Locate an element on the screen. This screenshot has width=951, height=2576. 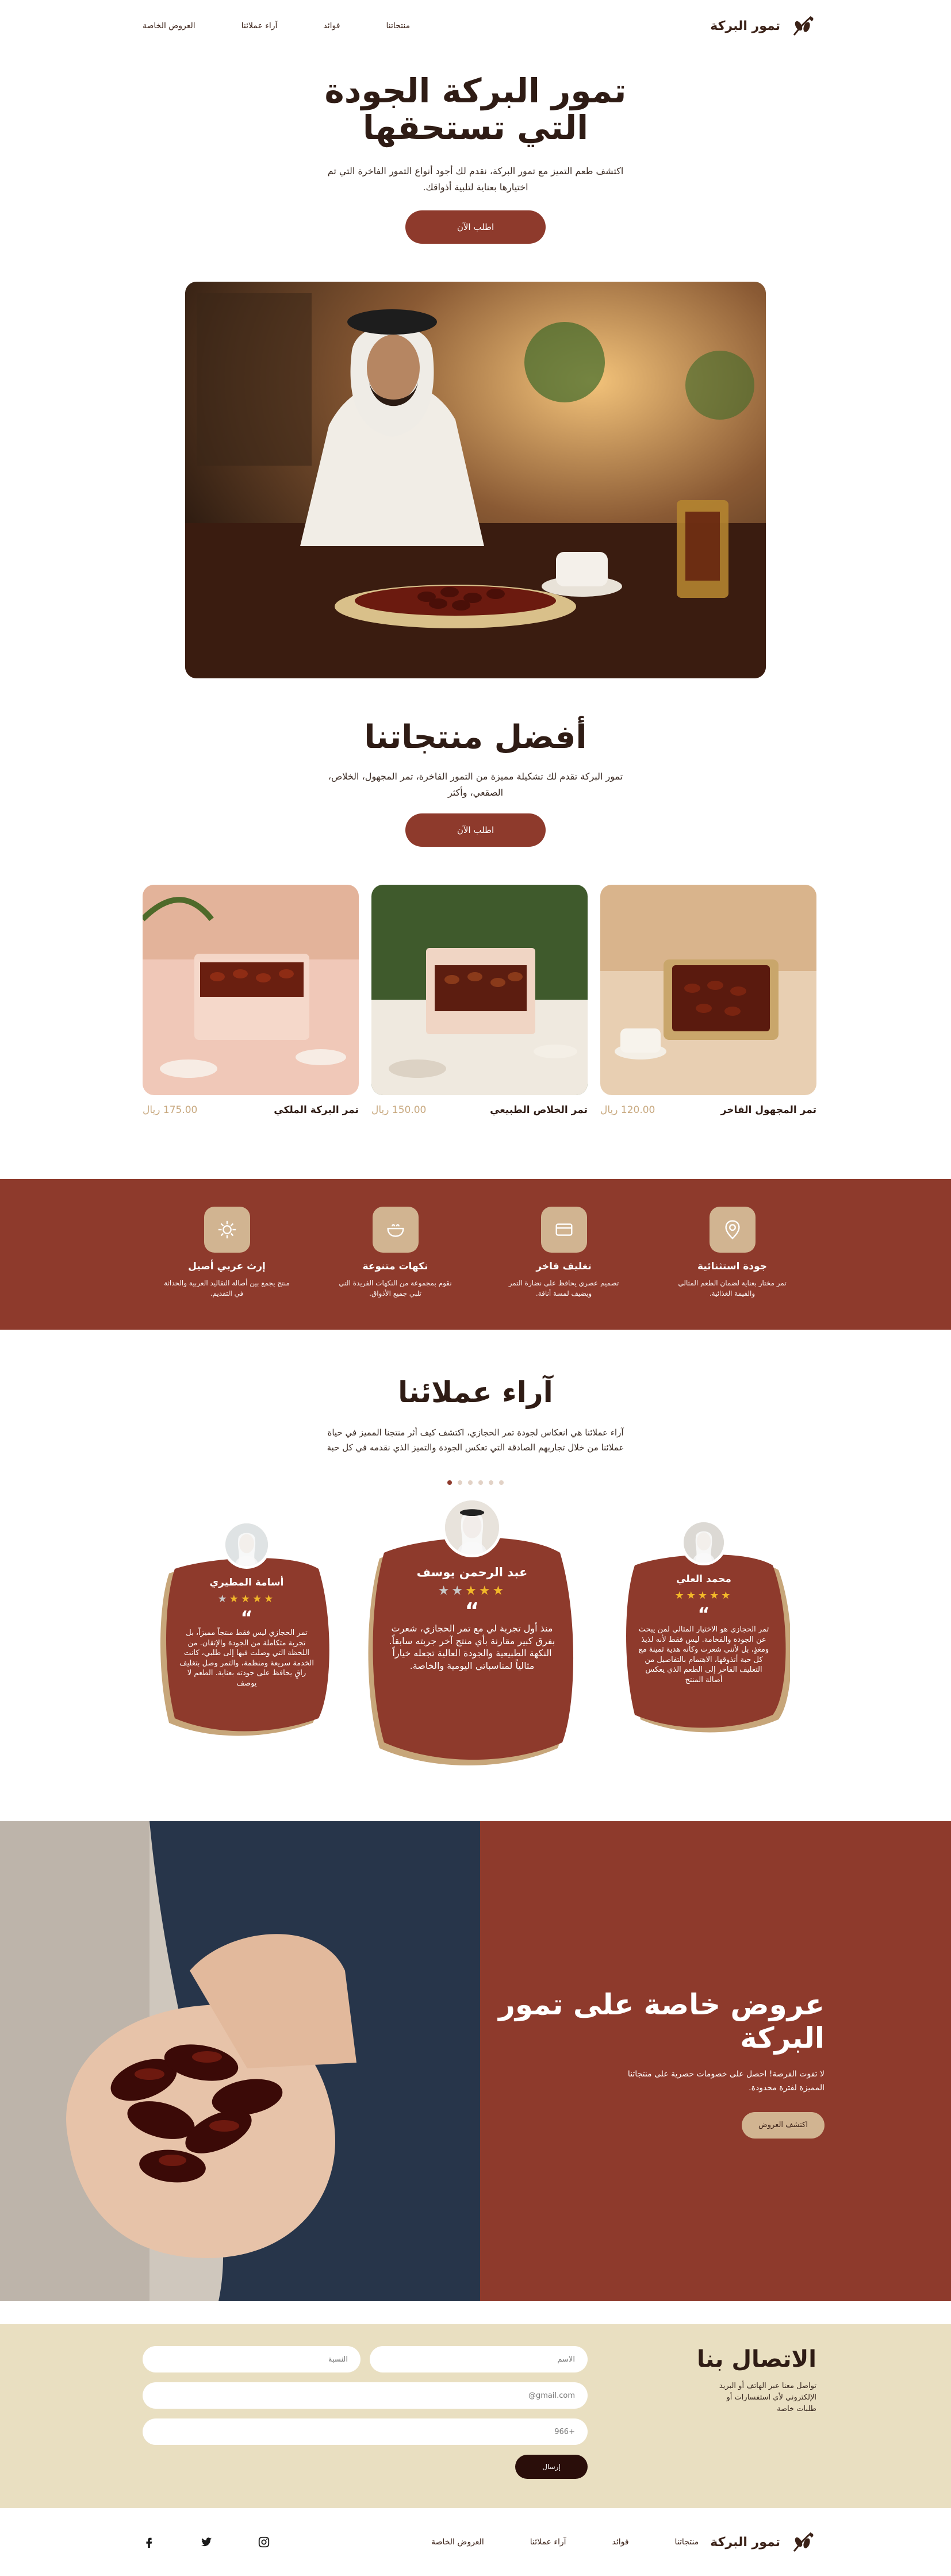
explore-offers-button: اكتشف العروض is located at coordinates (783, 2125).